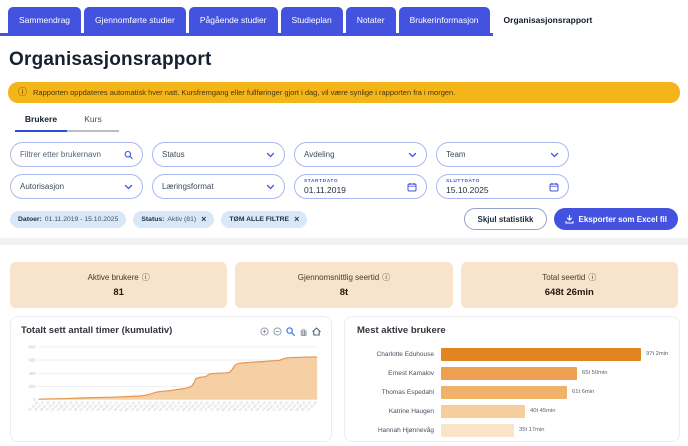 The height and width of the screenshot is (446, 688). I want to click on filter-chip-tøm-alle-filtre: TØM ALLE FILTRE ×, so click(264, 219).